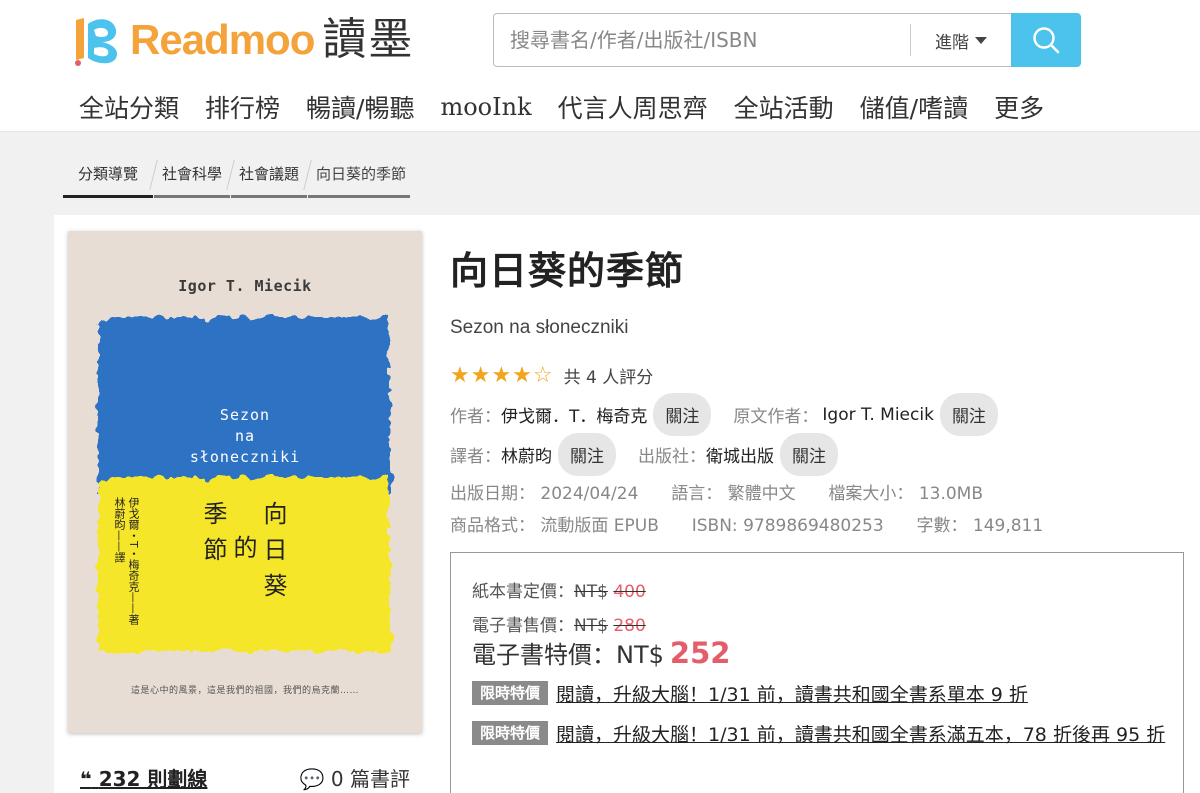 This screenshot has width=1200, height=793. I want to click on reviews-link: 💬 0 篇書評, so click(355, 777).